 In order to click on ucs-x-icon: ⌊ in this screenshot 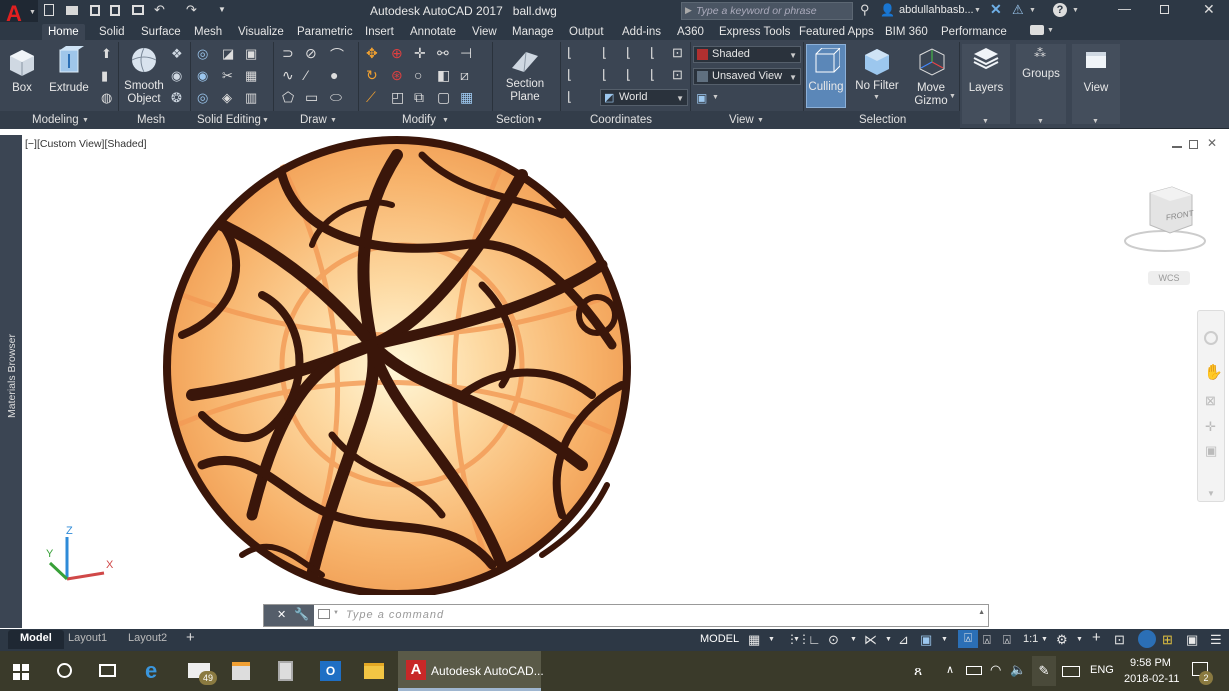, I will do `click(604, 53)`.